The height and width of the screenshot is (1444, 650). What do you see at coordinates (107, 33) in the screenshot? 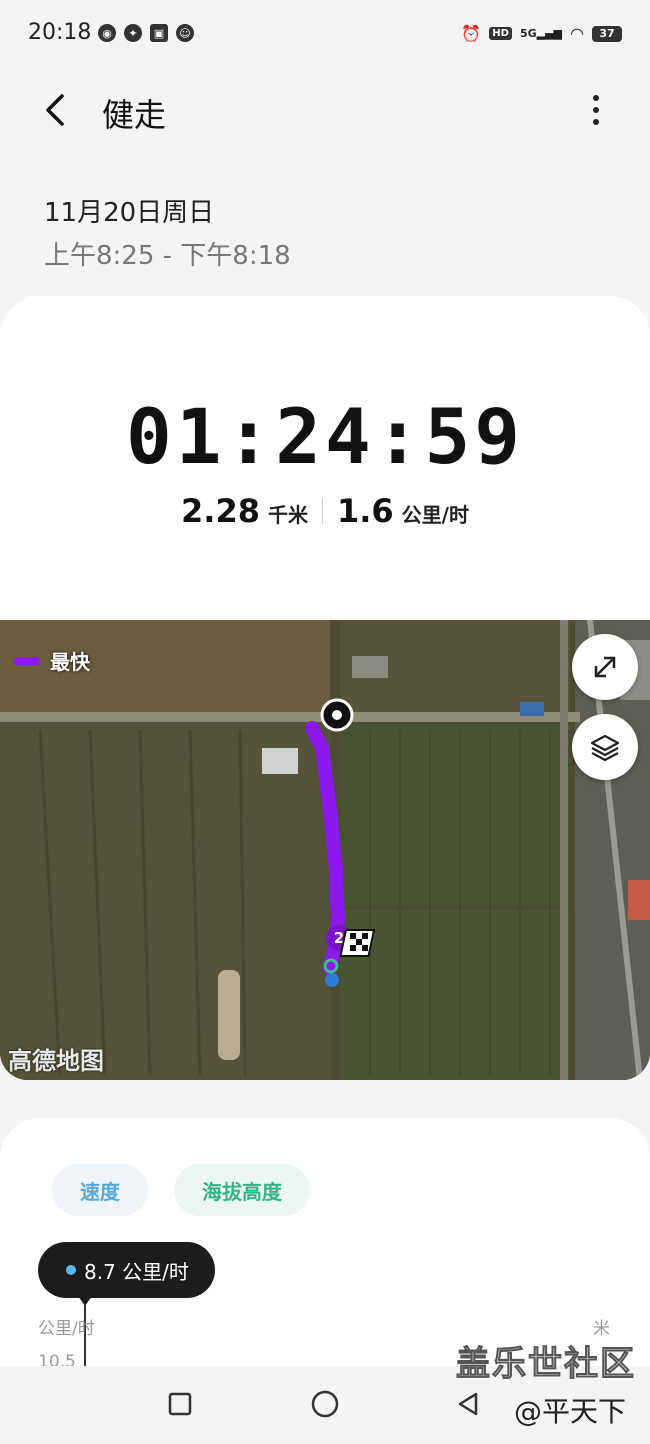
I see `wechat-icon: ◉` at bounding box center [107, 33].